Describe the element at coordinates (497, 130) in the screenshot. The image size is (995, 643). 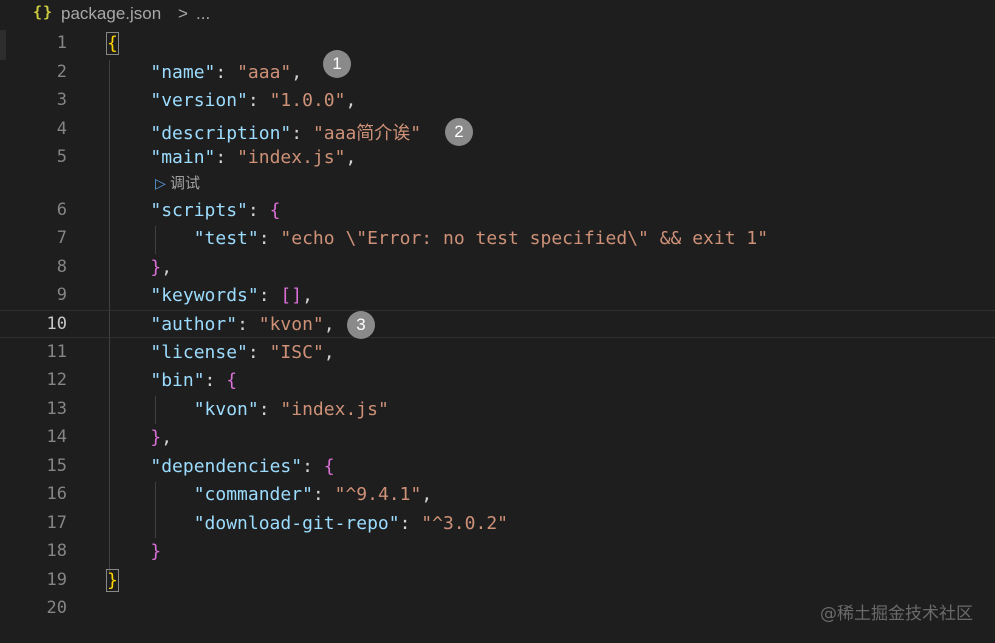
I see `code-line: 4 "description": "aaa简介诶"` at that location.